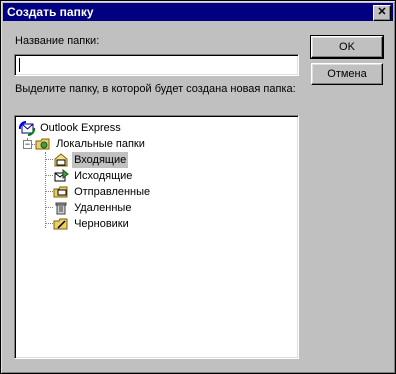 The image size is (396, 374). I want to click on text-cursor, so click(19, 65).